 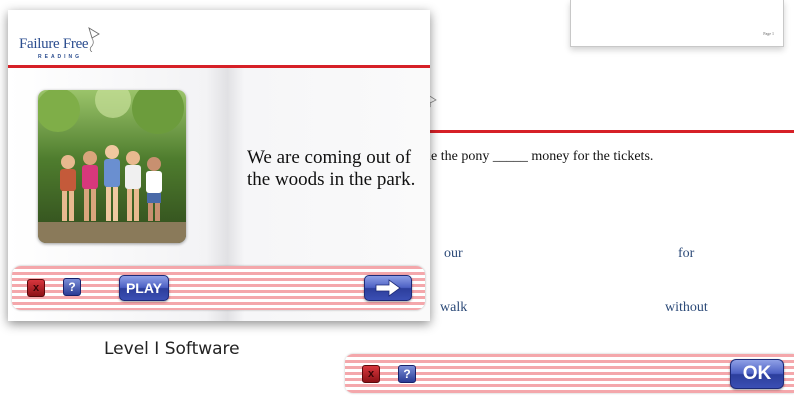 What do you see at coordinates (686, 308) in the screenshot?
I see `choice-without: without` at bounding box center [686, 308].